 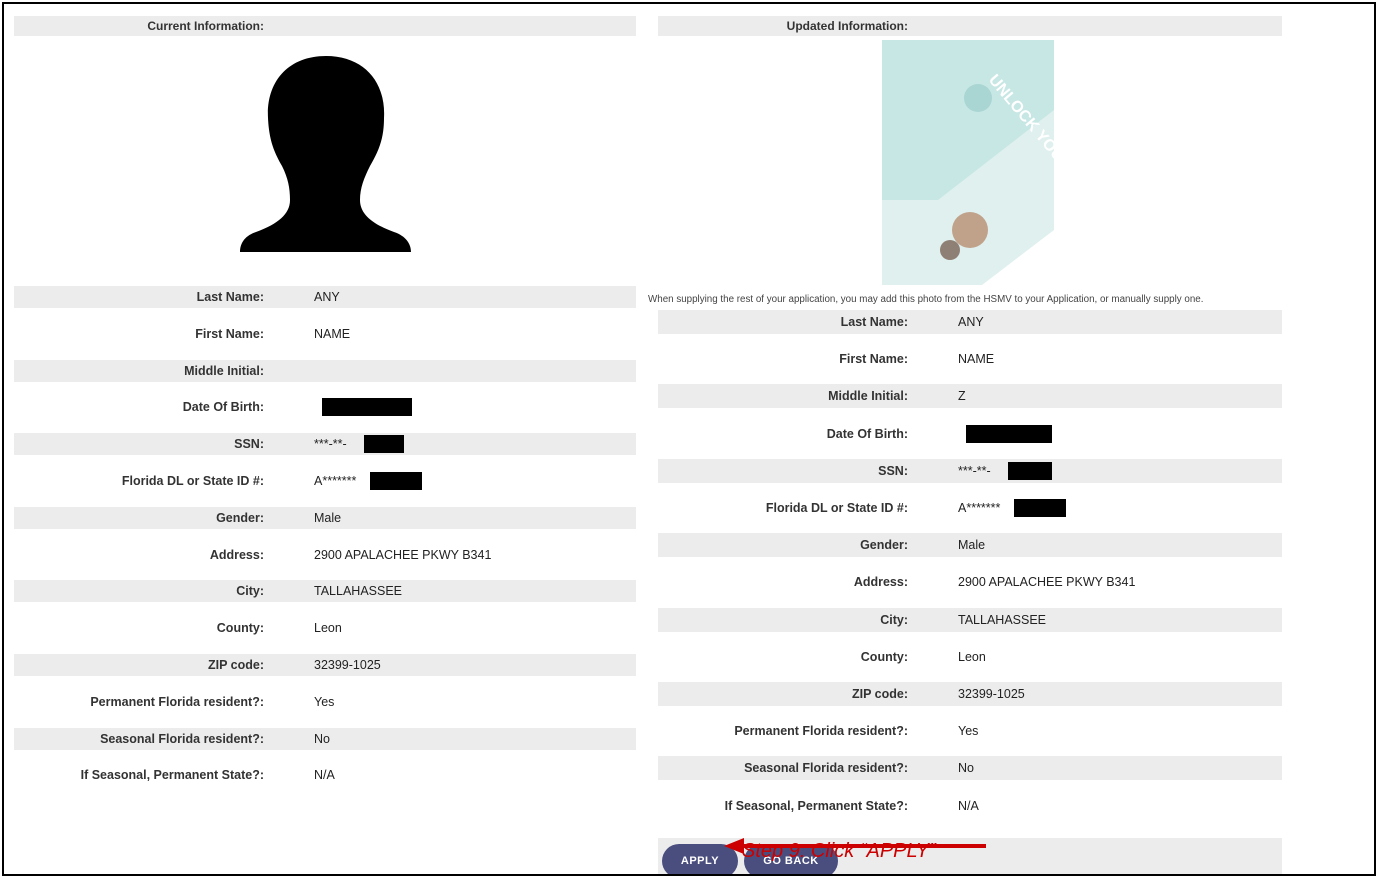 I want to click on current-information-heading: Current Information:, so click(x=325, y=26).